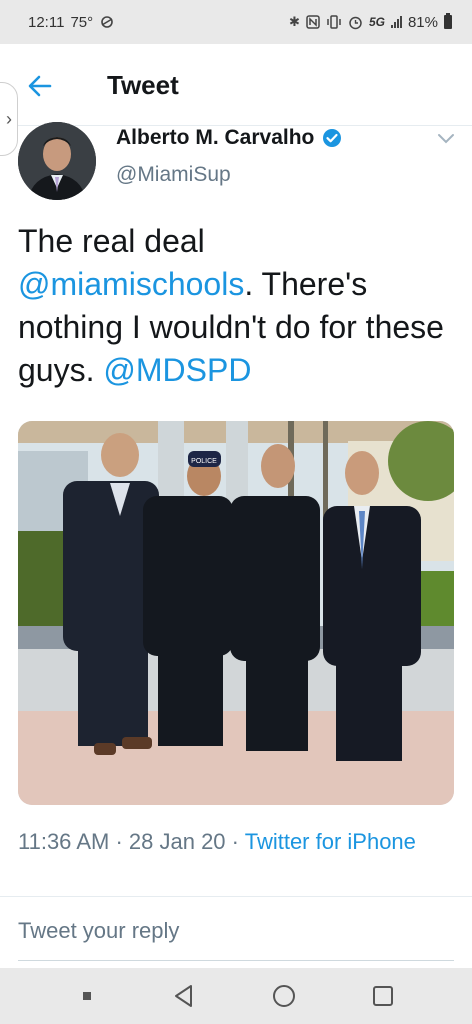  What do you see at coordinates (173, 175) in the screenshot?
I see `author-handle: @MiamiSup` at bounding box center [173, 175].